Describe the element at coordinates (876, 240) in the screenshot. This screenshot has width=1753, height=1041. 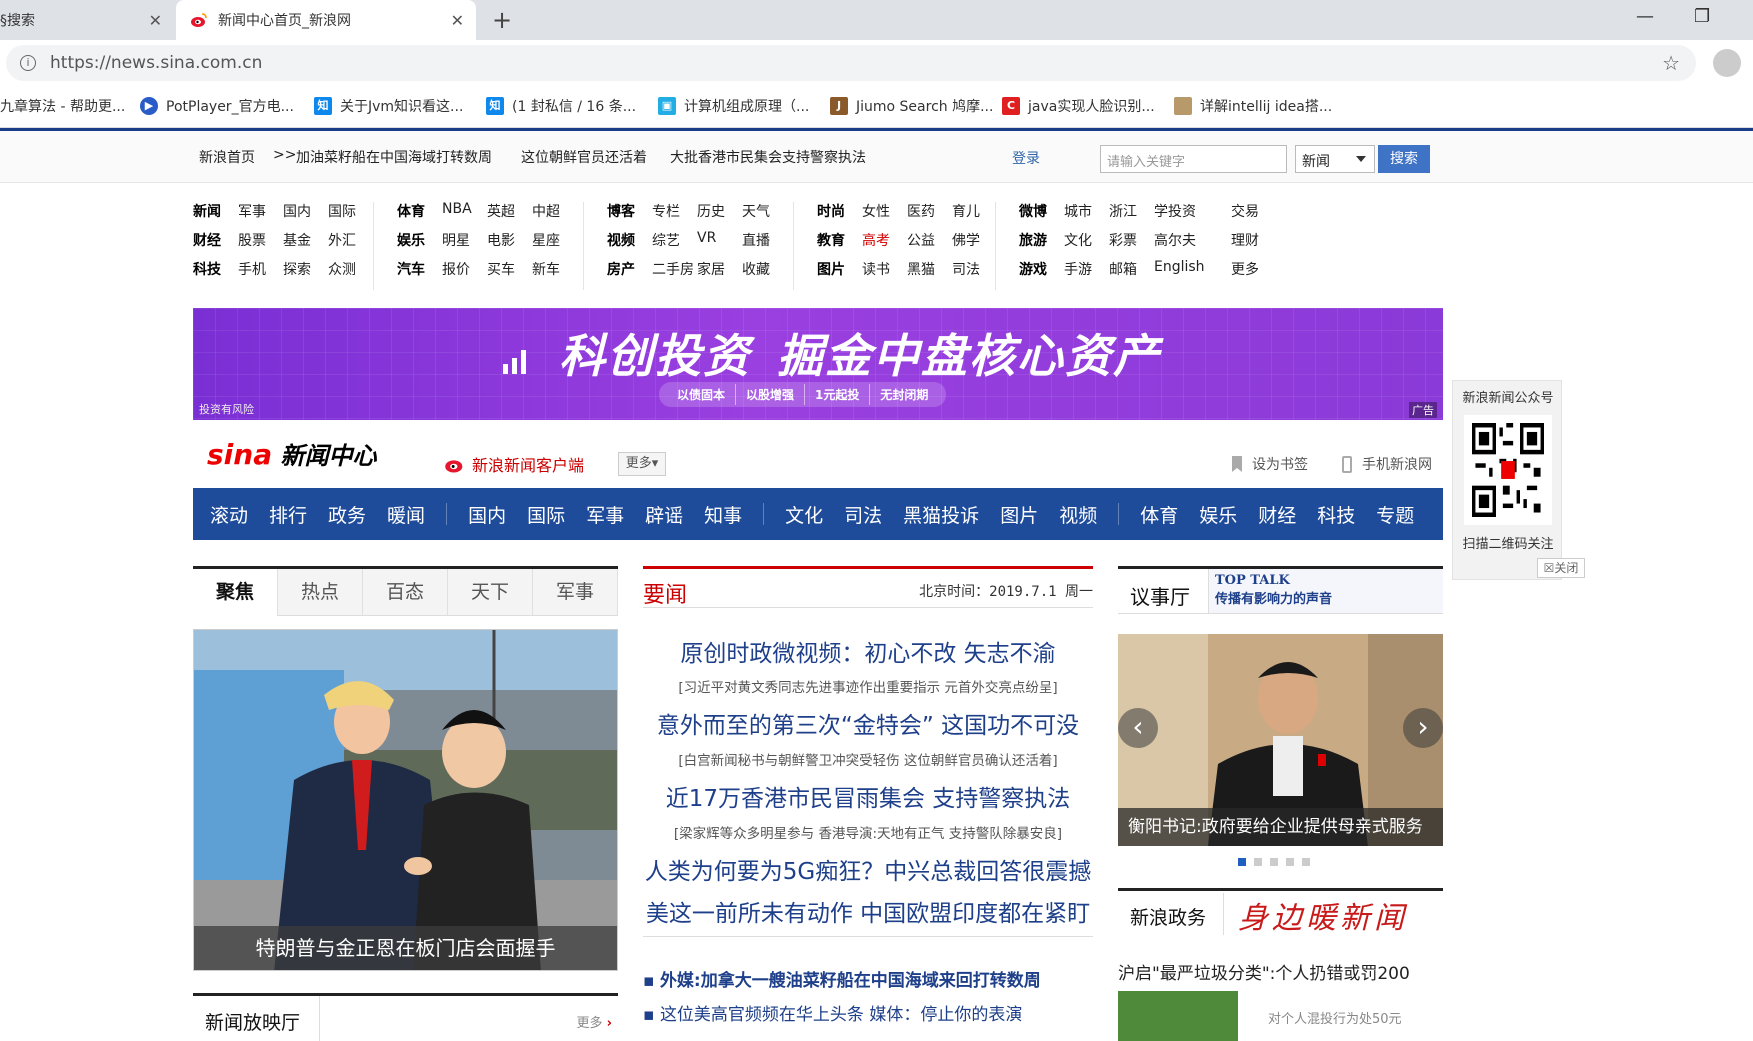
I see `channel-link: 高考` at that location.